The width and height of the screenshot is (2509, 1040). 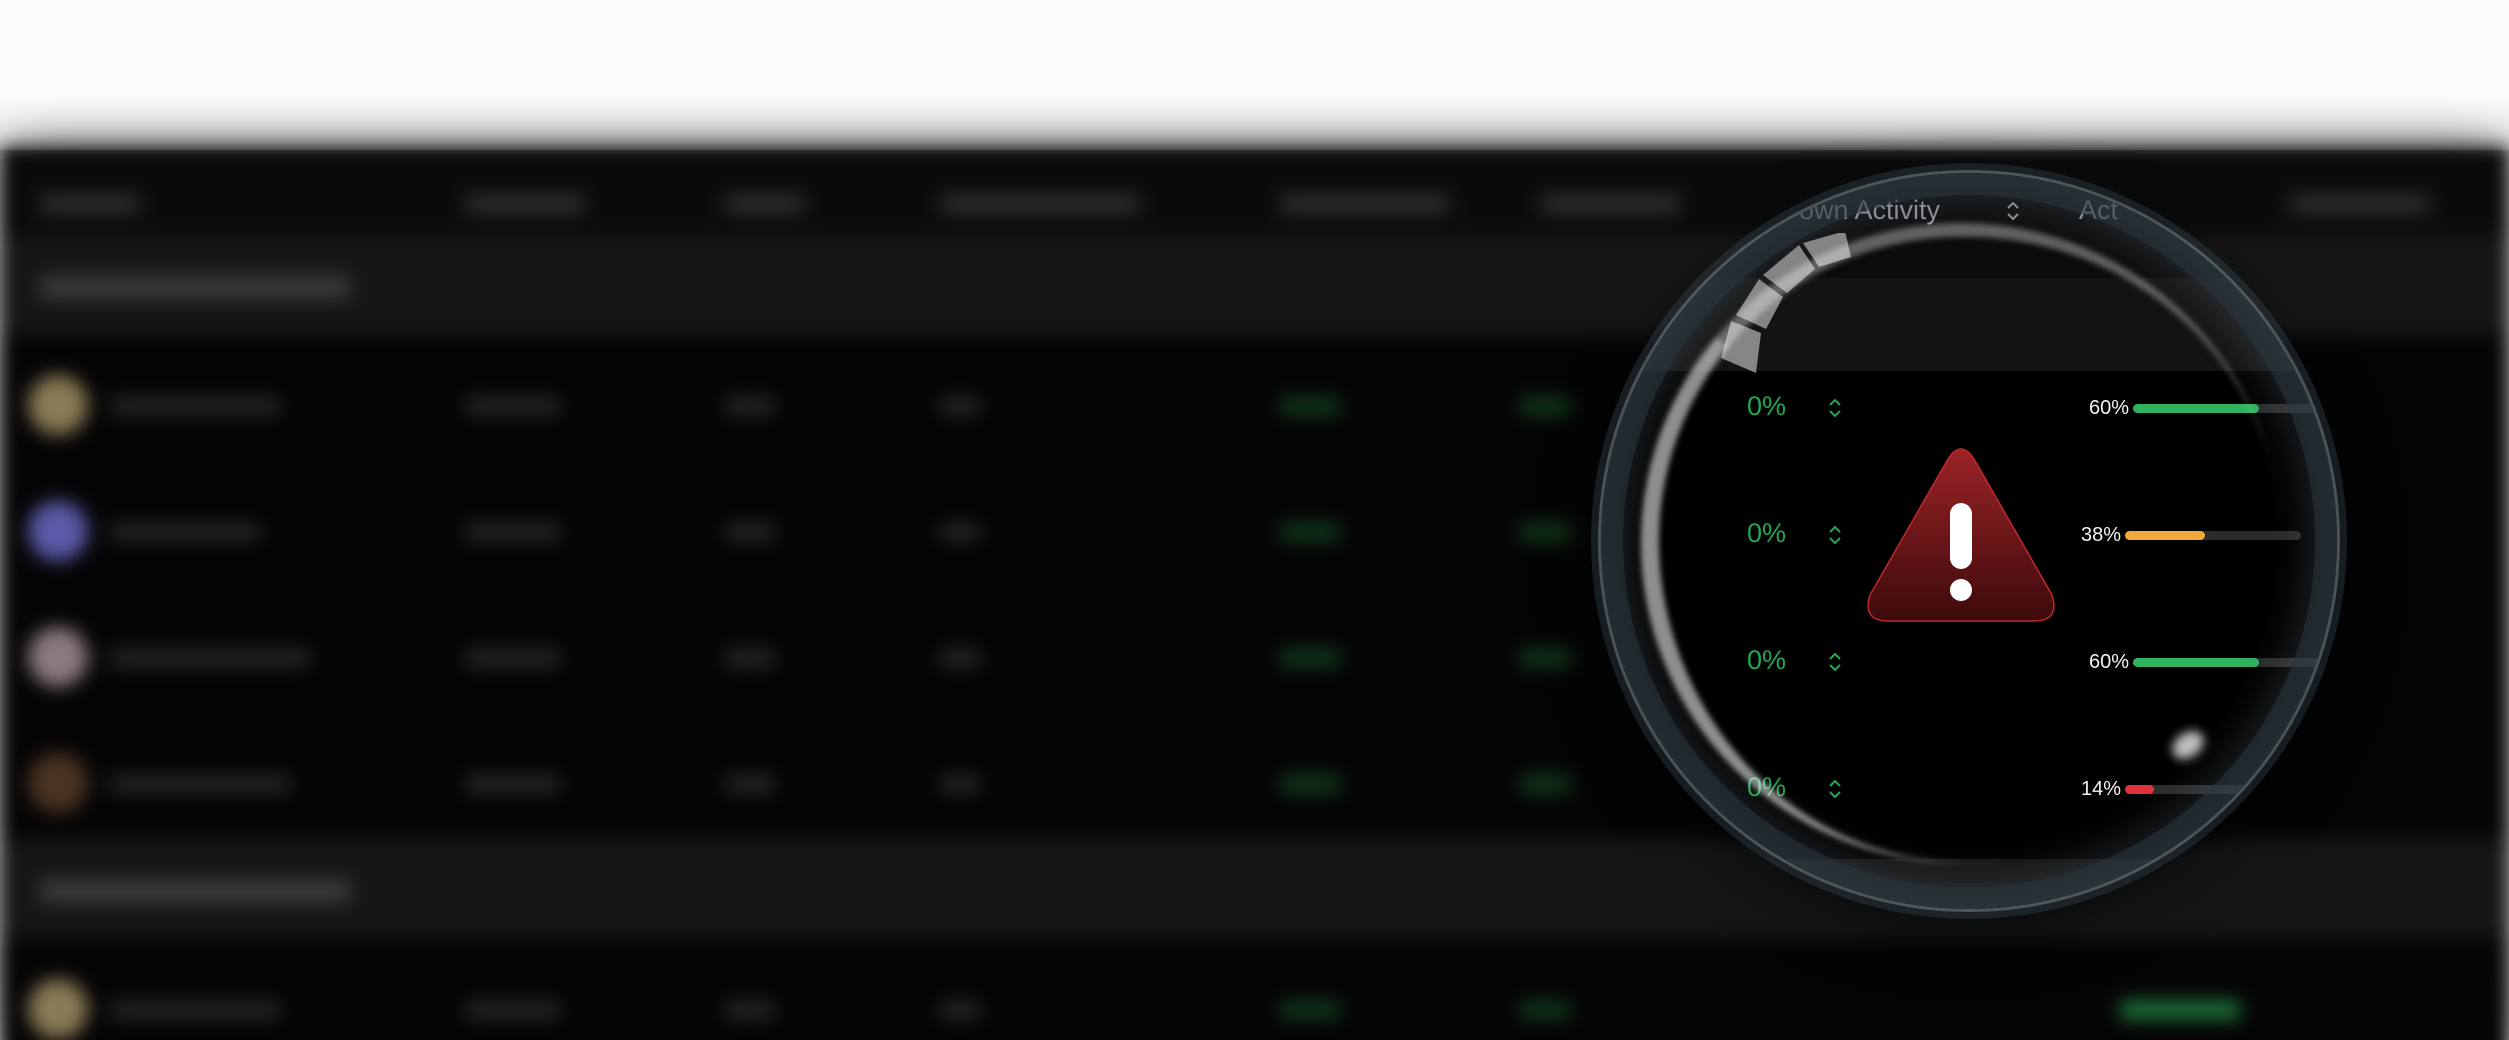 What do you see at coordinates (2188, 745) in the screenshot?
I see `lens-glint` at bounding box center [2188, 745].